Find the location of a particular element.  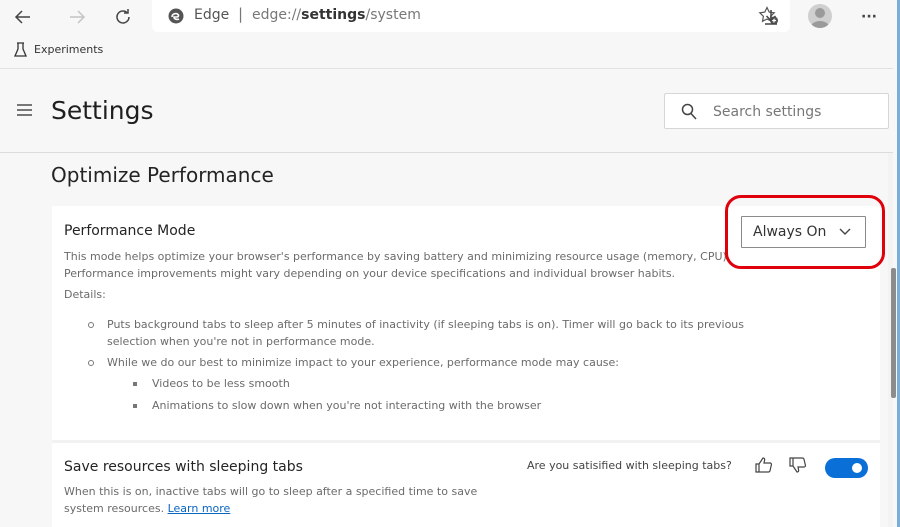

url-prefix: edge:// is located at coordinates (277, 15).